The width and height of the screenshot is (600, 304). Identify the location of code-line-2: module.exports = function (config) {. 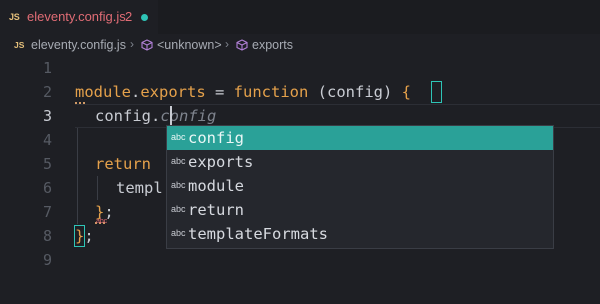
(243, 92).